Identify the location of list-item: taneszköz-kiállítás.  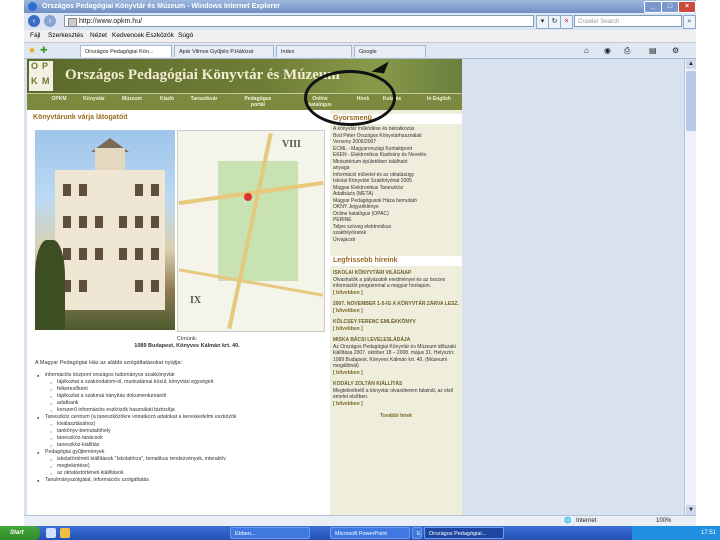
(182, 445).